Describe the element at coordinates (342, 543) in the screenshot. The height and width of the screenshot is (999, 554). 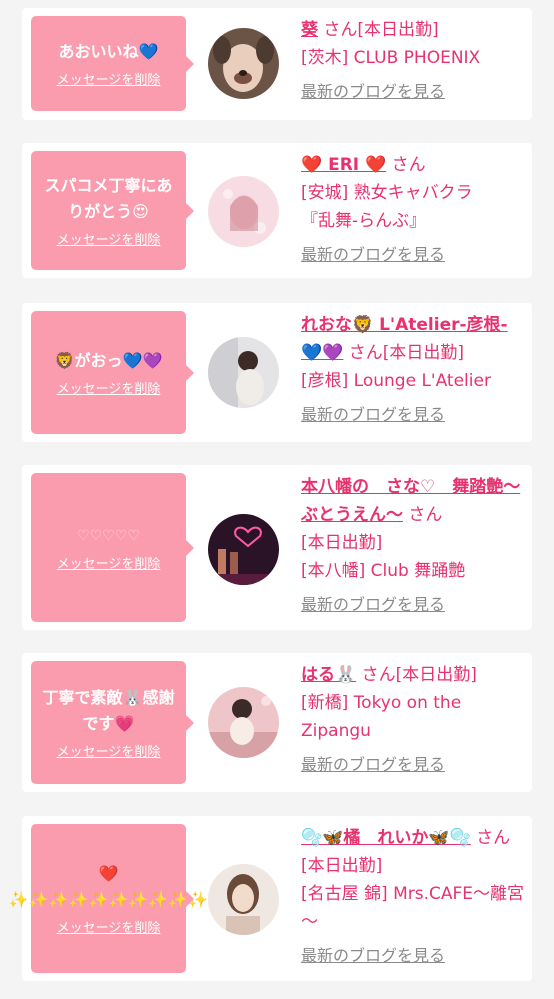
I see `shop-info: [本日出勤]` at that location.